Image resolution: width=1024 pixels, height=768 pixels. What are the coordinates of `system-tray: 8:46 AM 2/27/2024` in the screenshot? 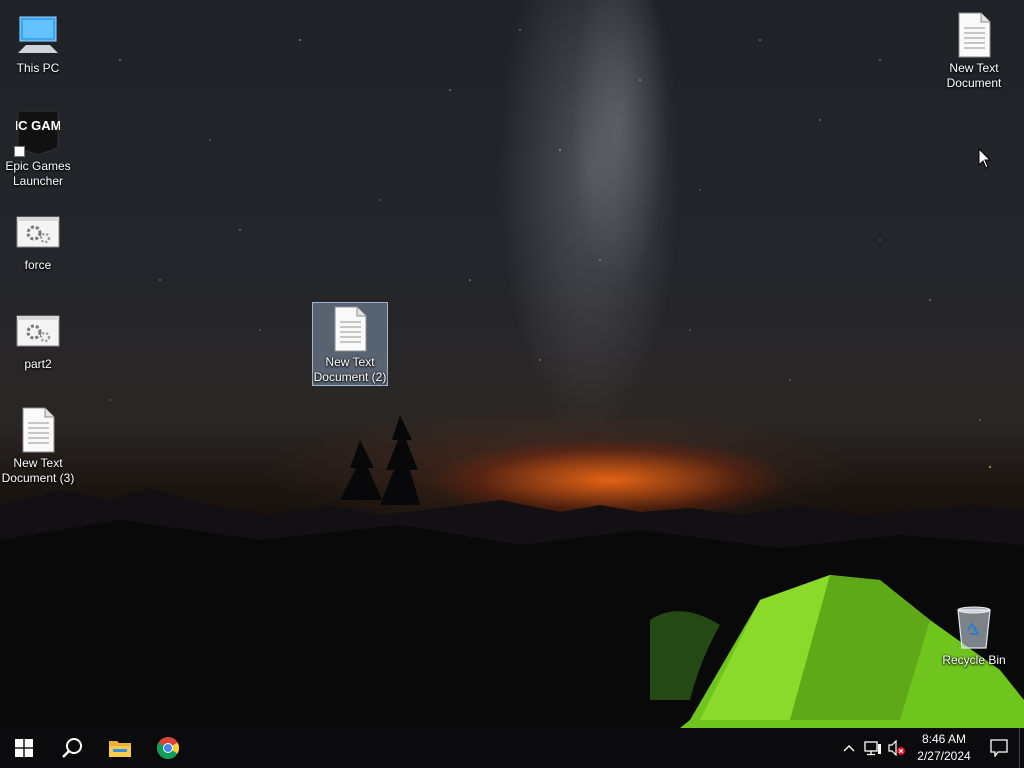 It's located at (930, 748).